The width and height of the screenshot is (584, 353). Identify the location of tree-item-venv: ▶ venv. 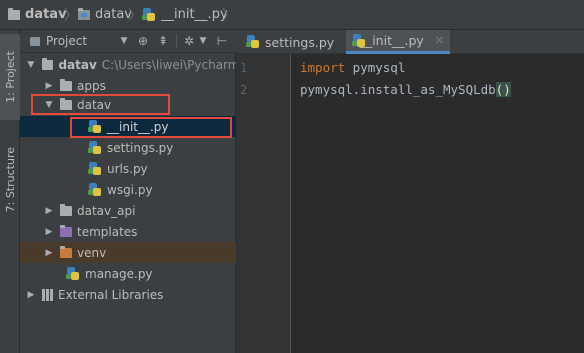
(128, 252).